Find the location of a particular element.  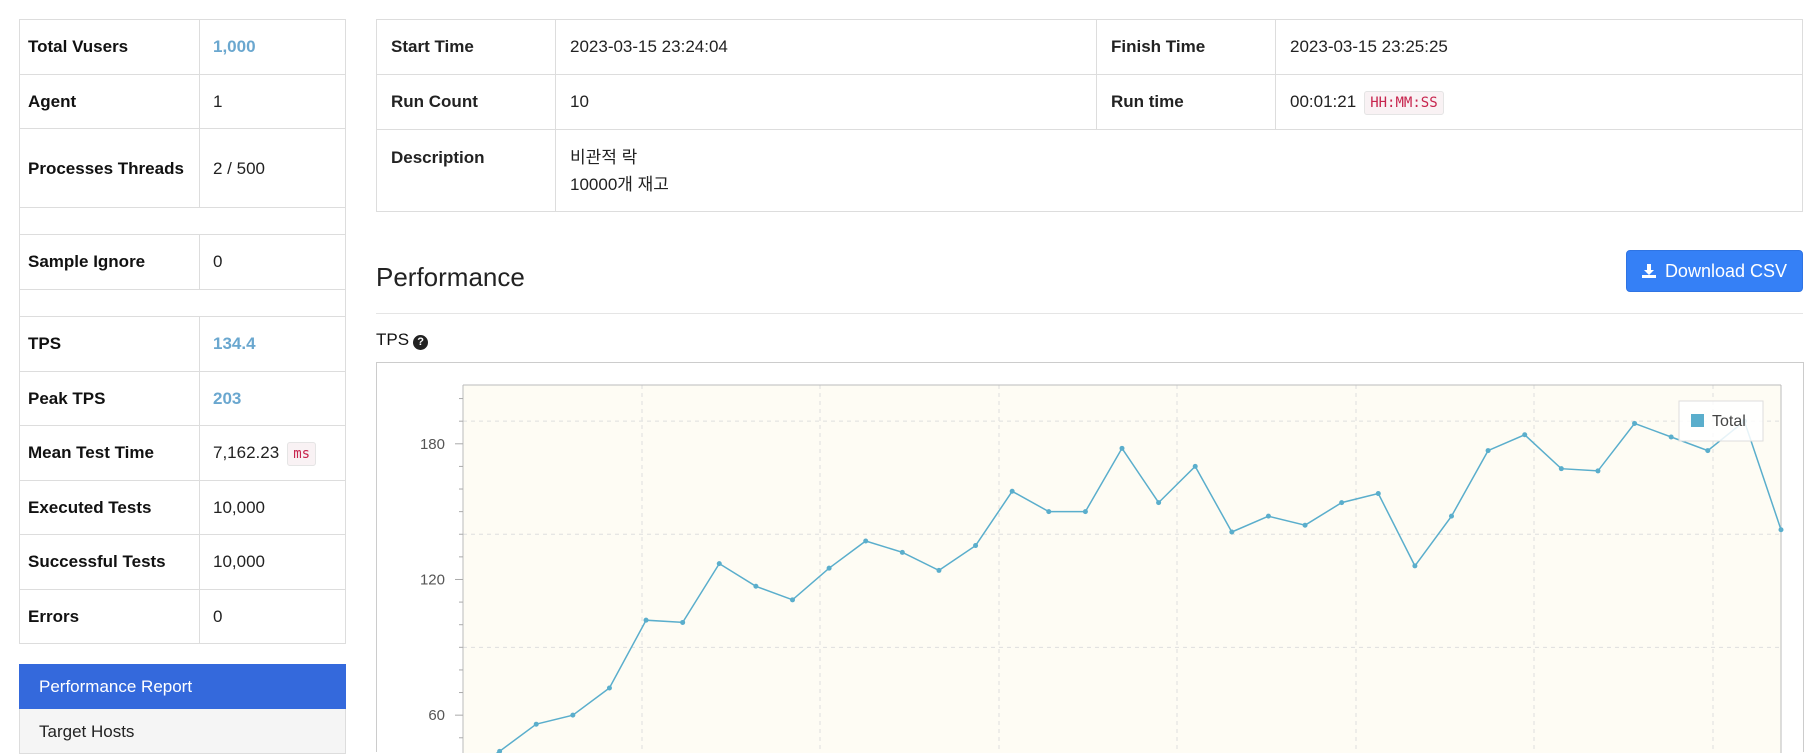

sample-ignore-label: Sample Ignore is located at coordinates (109, 262).